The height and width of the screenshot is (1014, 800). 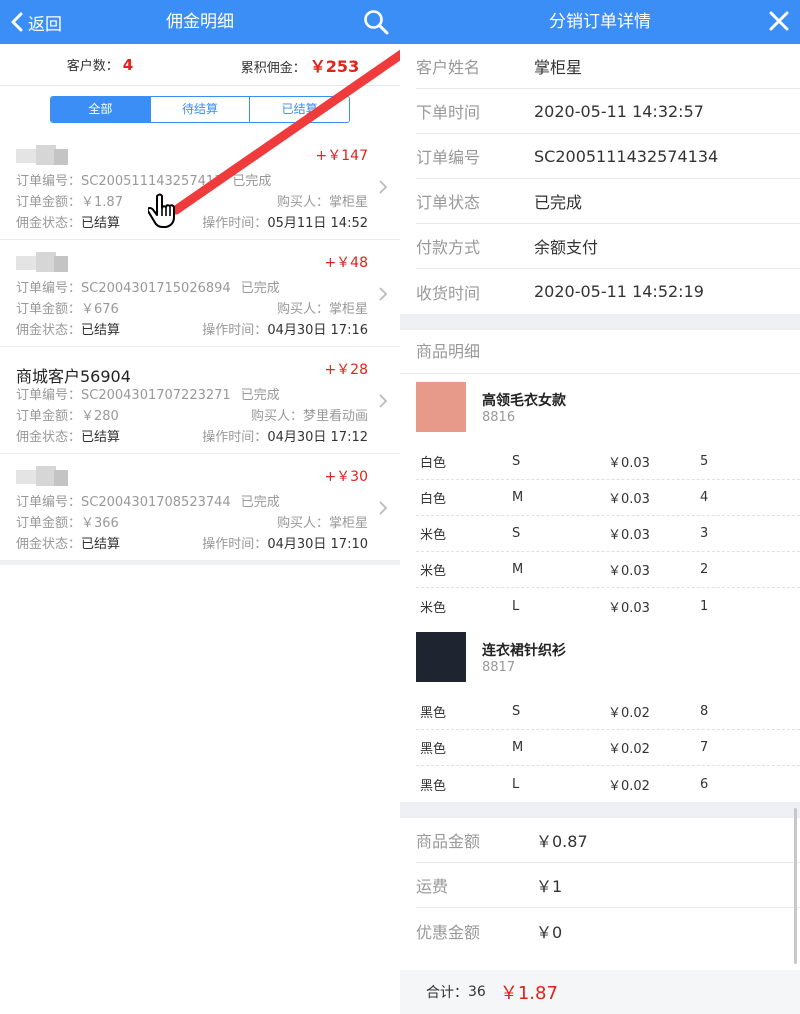 What do you see at coordinates (433, 786) in the screenshot?
I see `sku-color: 黑色` at bounding box center [433, 786].